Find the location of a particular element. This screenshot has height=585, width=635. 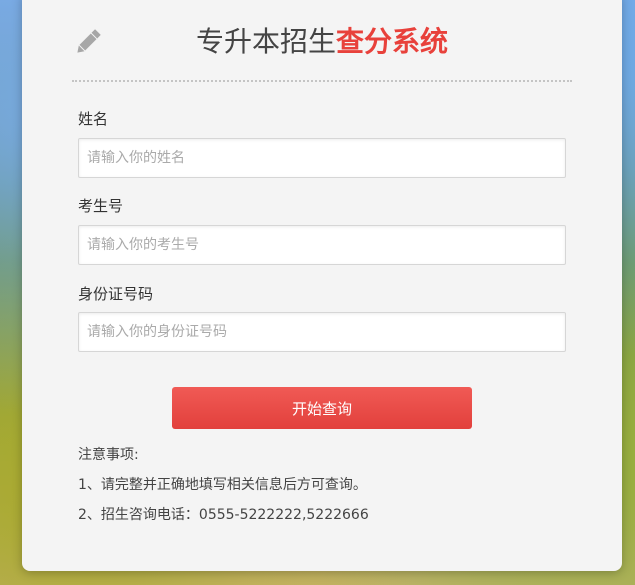

header-divider is located at coordinates (322, 81).